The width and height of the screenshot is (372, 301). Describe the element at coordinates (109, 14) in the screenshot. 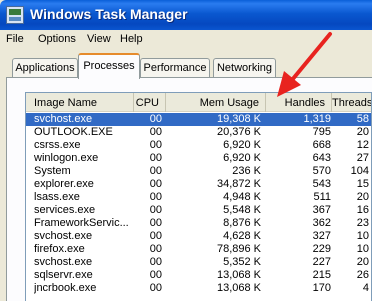

I see `window-title: Windows Task Manager` at that location.